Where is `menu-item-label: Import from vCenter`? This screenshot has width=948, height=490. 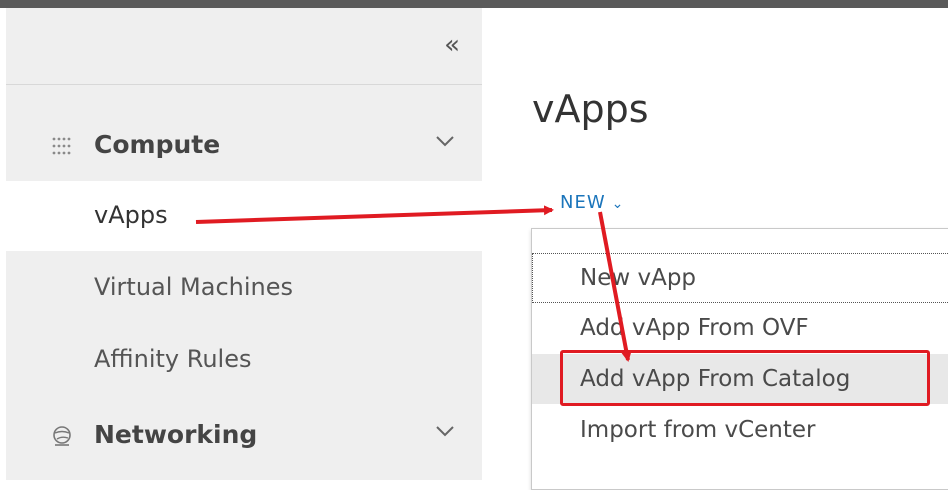 menu-item-label: Import from vCenter is located at coordinates (698, 430).